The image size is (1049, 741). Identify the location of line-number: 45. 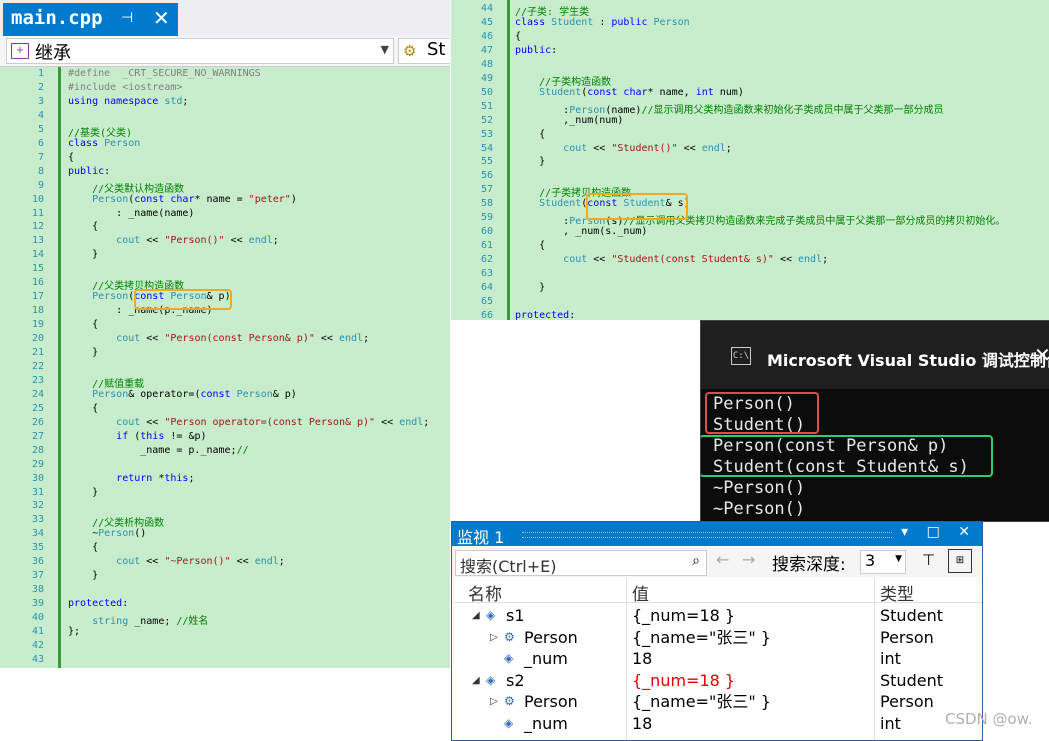
(486, 22).